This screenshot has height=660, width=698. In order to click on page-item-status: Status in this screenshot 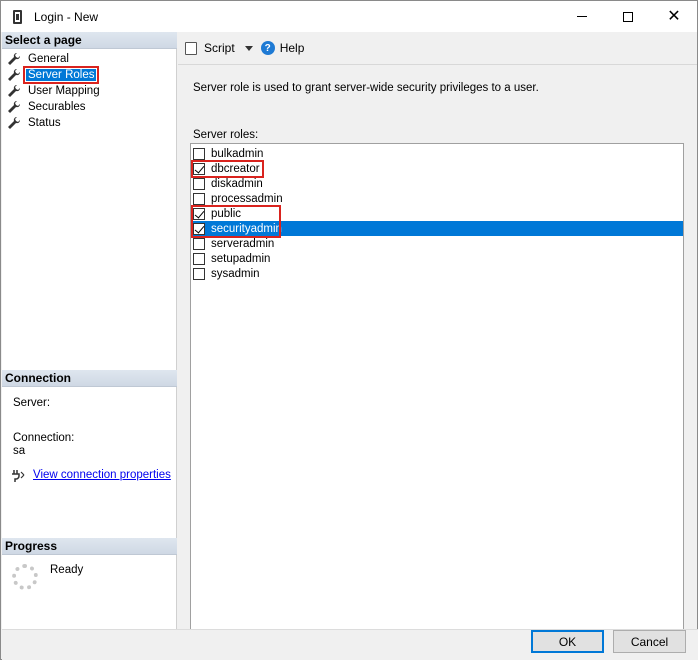, I will do `click(35, 123)`.